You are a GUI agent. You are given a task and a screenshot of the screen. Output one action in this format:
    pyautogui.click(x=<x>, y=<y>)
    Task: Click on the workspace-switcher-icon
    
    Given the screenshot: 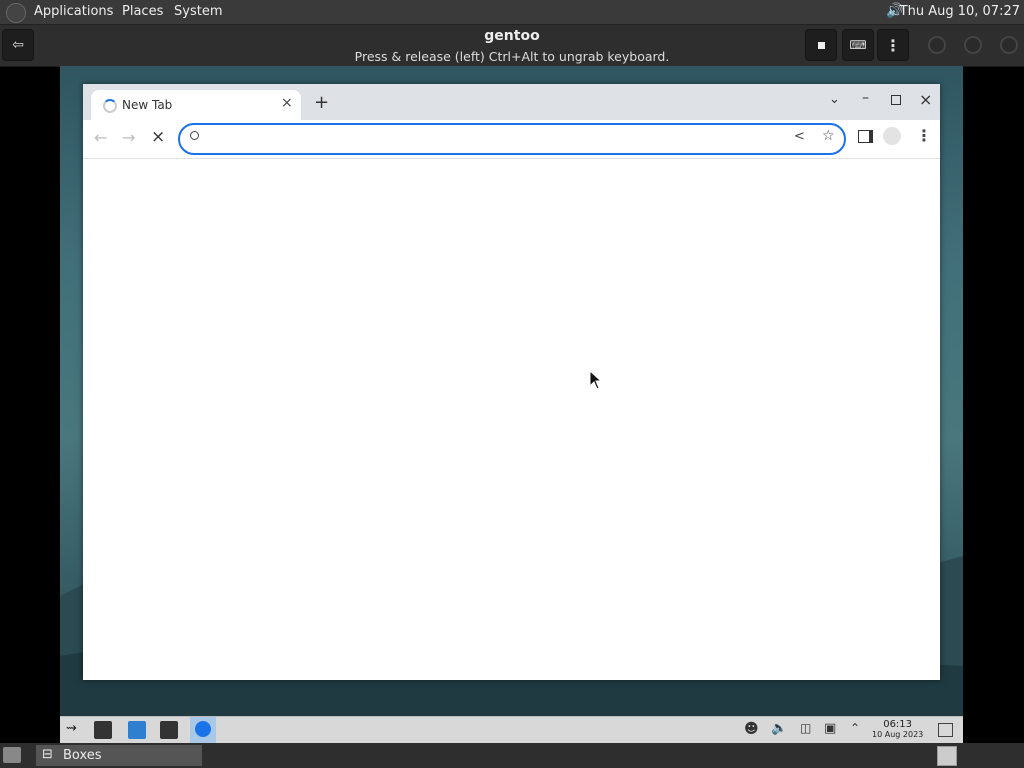 What is the action you would take?
    pyautogui.click(x=947, y=756)
    